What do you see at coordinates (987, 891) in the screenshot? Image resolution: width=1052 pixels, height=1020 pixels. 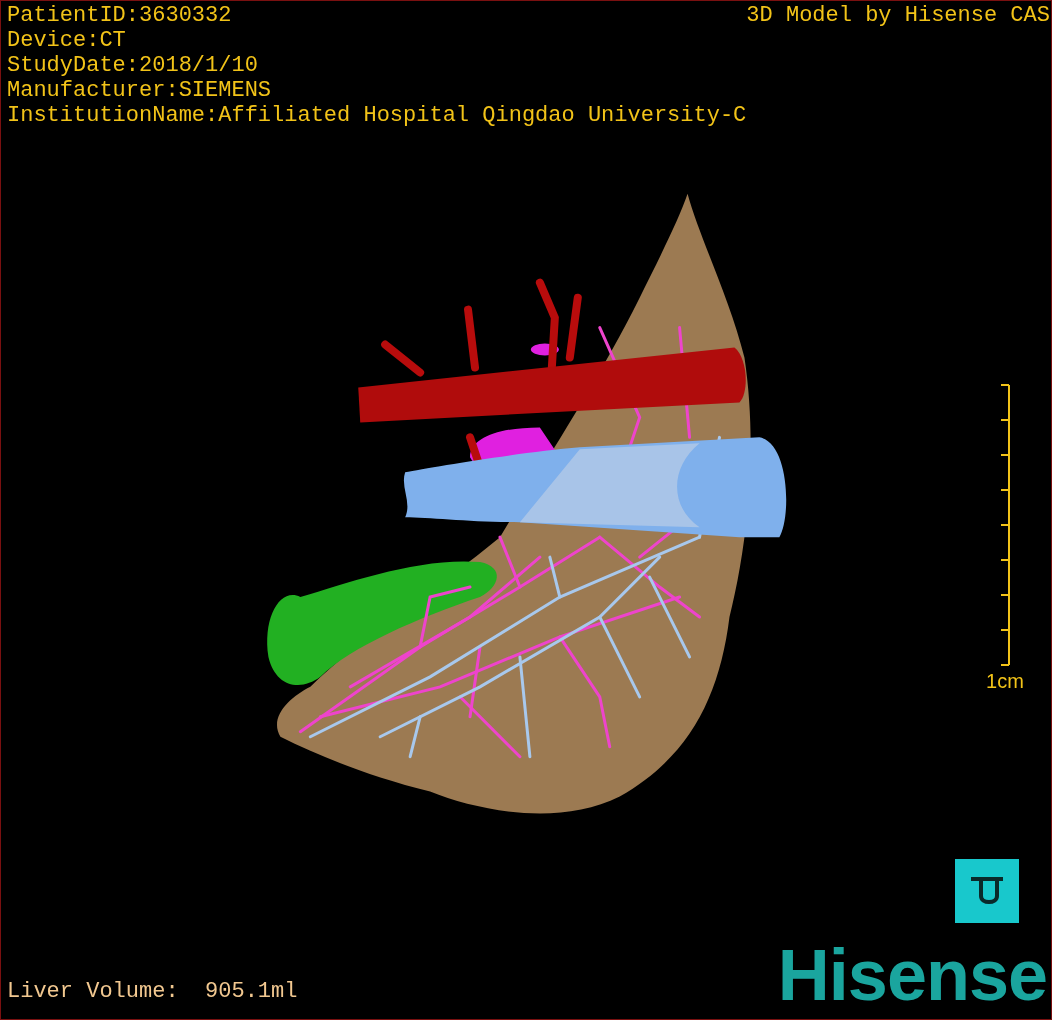 I see `projection-button` at bounding box center [987, 891].